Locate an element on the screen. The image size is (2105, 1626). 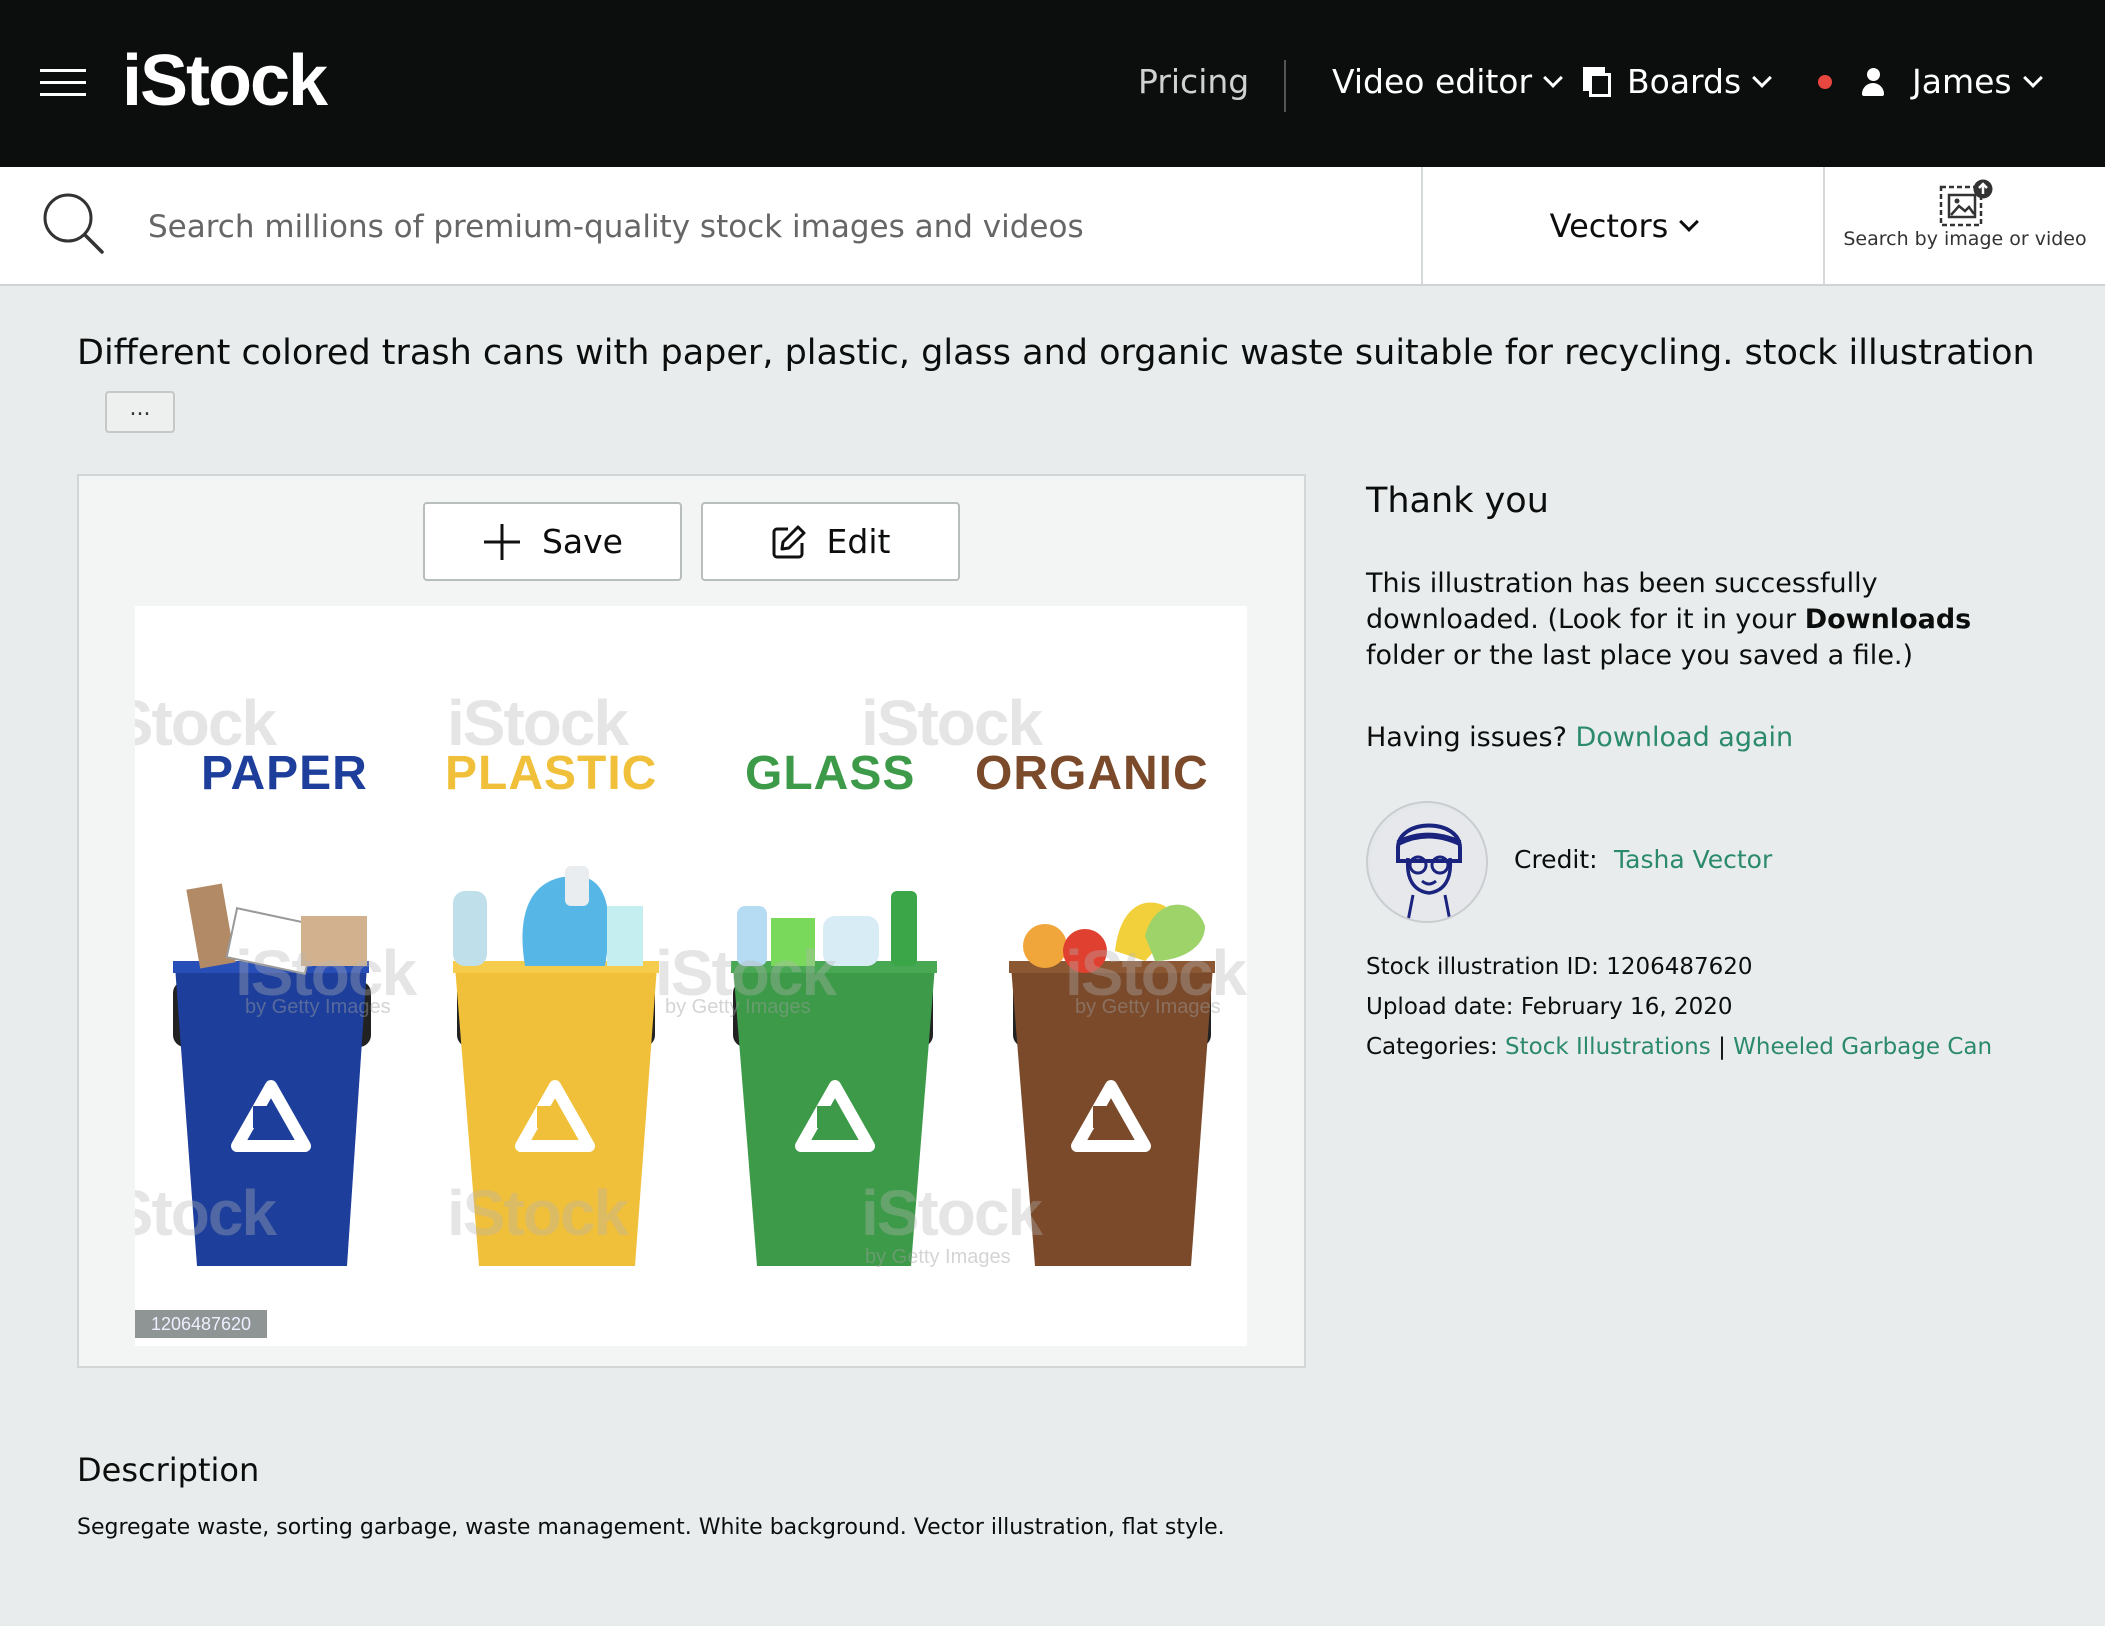
download-again-link: Download again is located at coordinates (1685, 737).